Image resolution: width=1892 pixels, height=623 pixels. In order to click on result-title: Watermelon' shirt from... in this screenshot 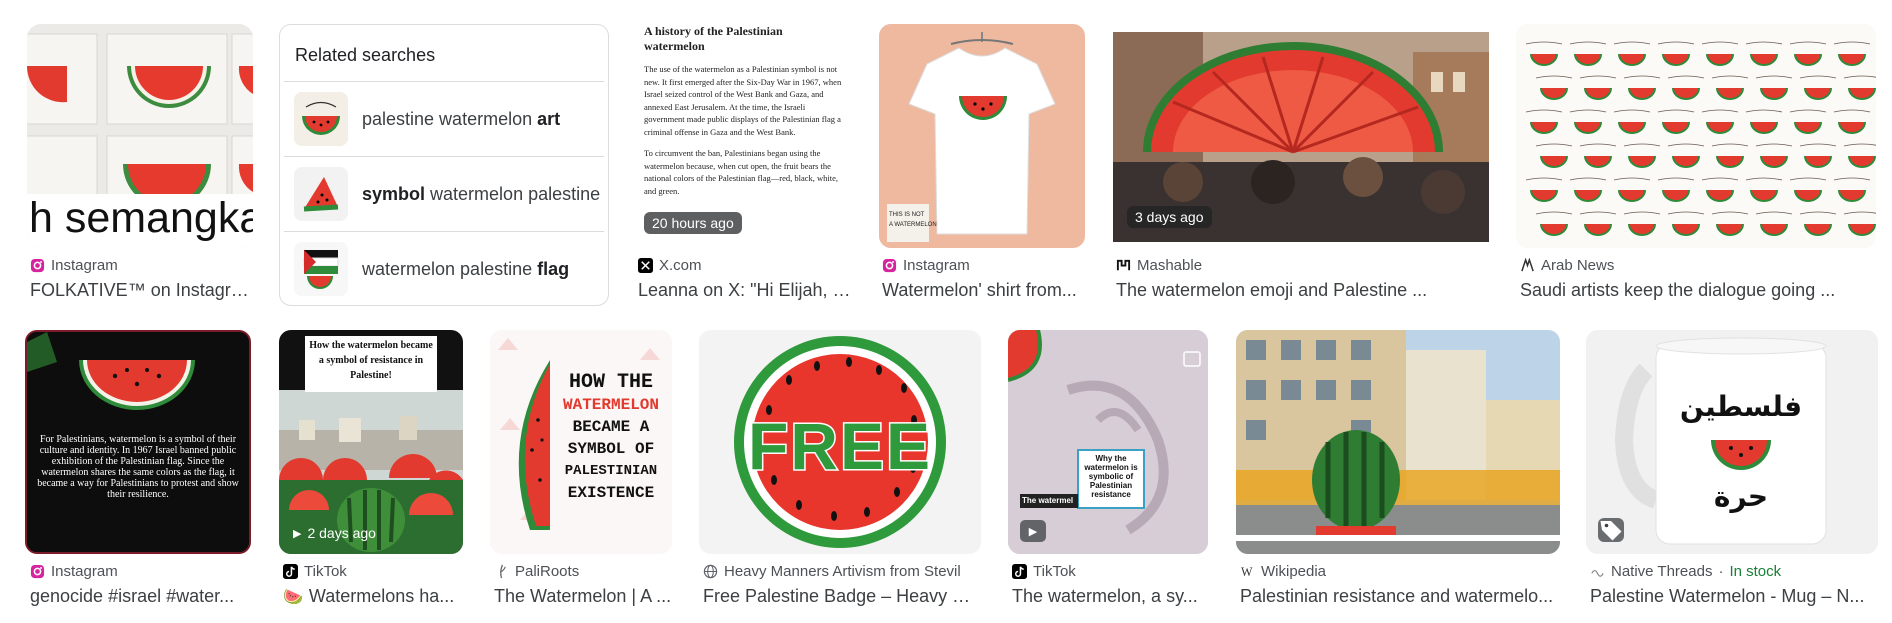, I will do `click(984, 290)`.